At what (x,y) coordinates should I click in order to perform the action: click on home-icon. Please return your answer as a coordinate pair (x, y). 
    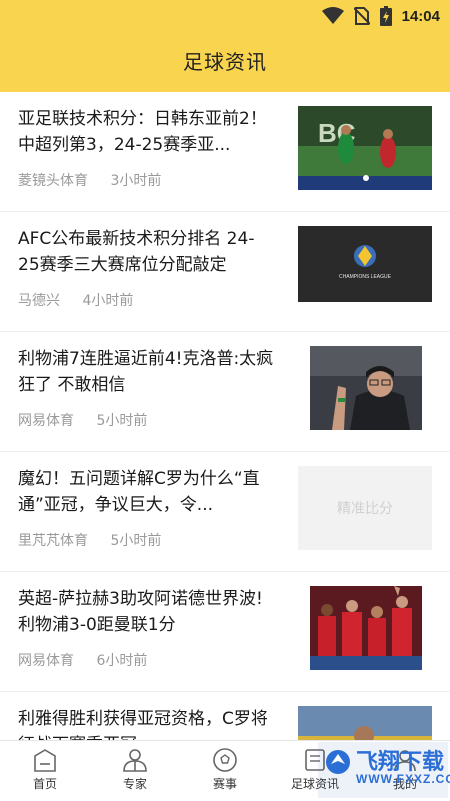
    Looking at the image, I should click on (45, 760).